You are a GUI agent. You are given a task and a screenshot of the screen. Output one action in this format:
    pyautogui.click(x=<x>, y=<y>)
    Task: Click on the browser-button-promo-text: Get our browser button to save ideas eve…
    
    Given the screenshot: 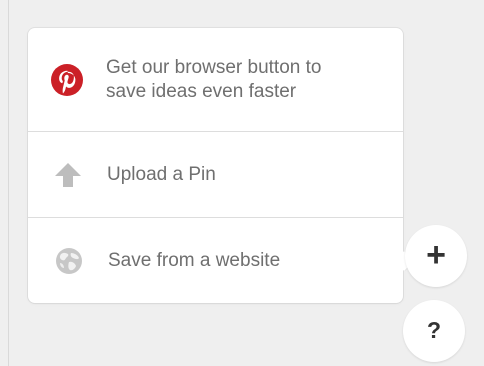 What is the action you would take?
    pyautogui.click(x=213, y=80)
    